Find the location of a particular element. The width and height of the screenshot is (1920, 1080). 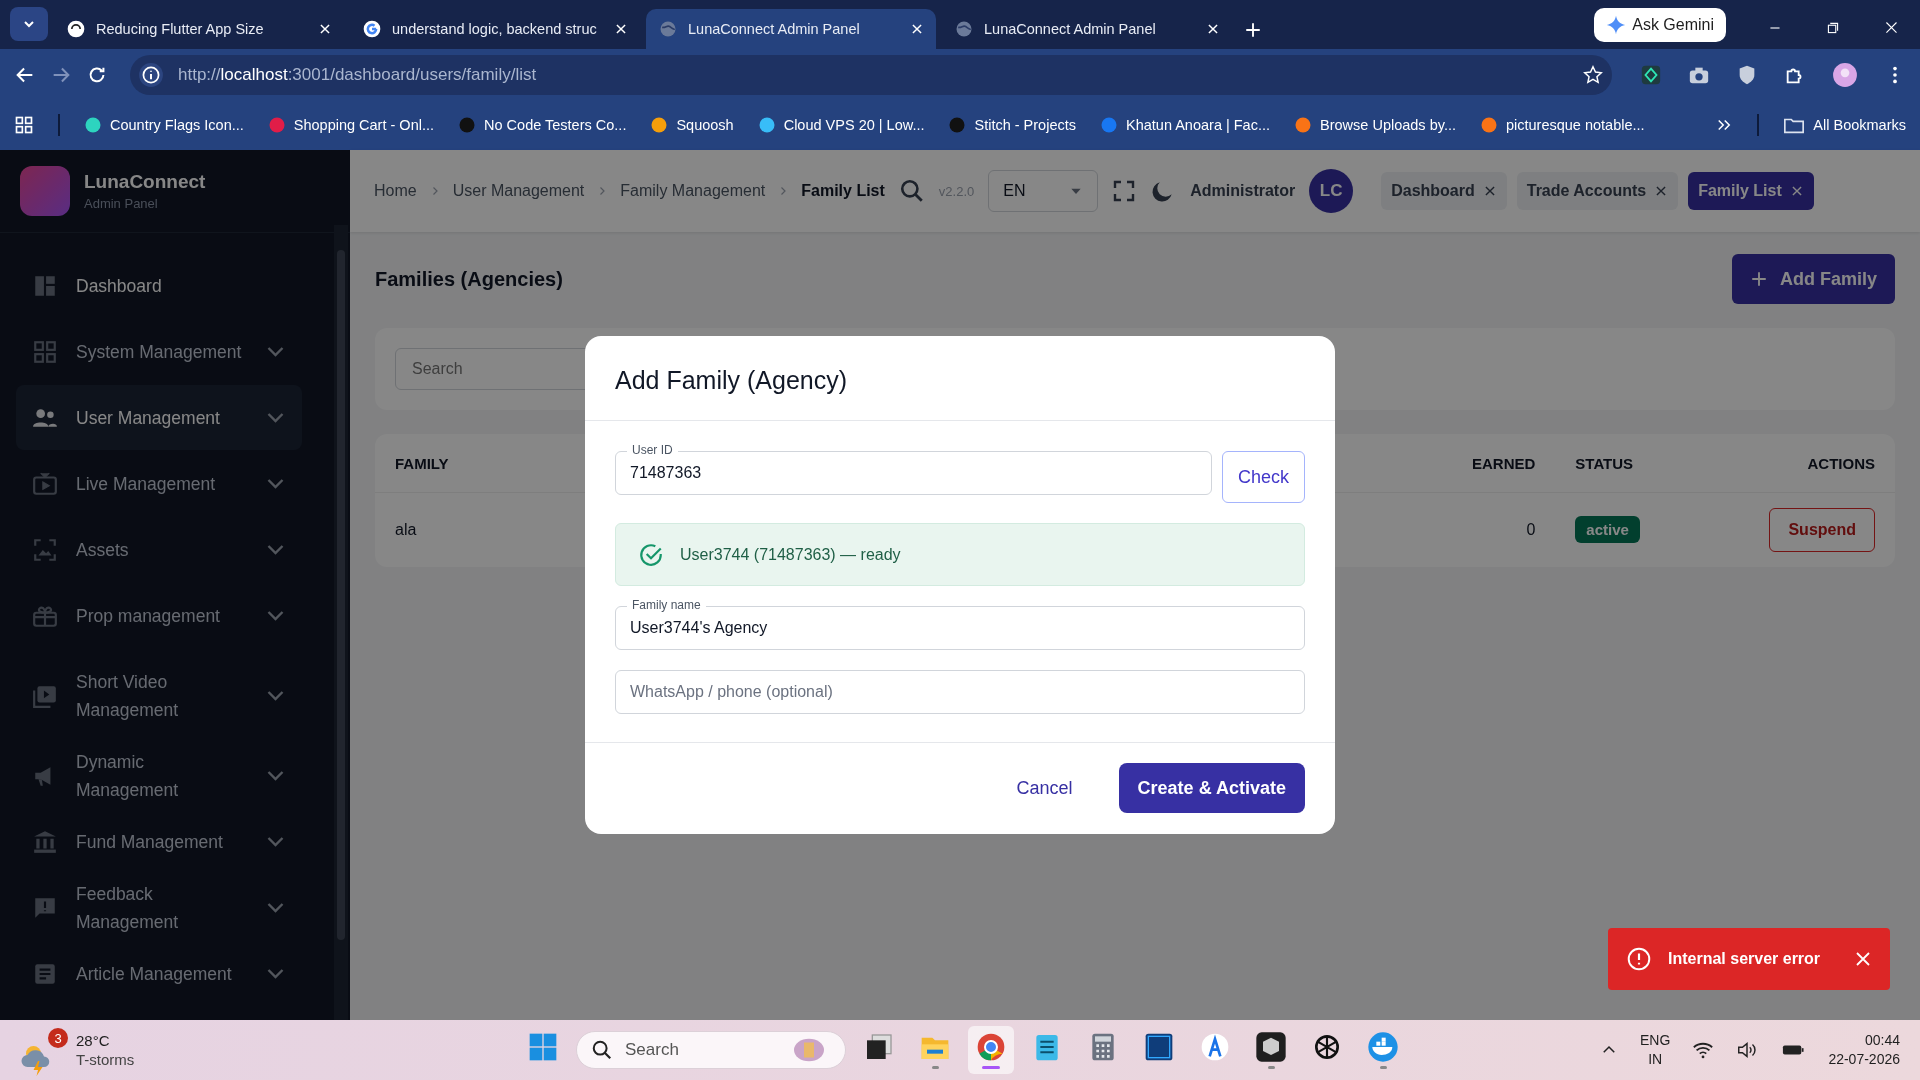

field-label: Family name is located at coordinates (666, 605).